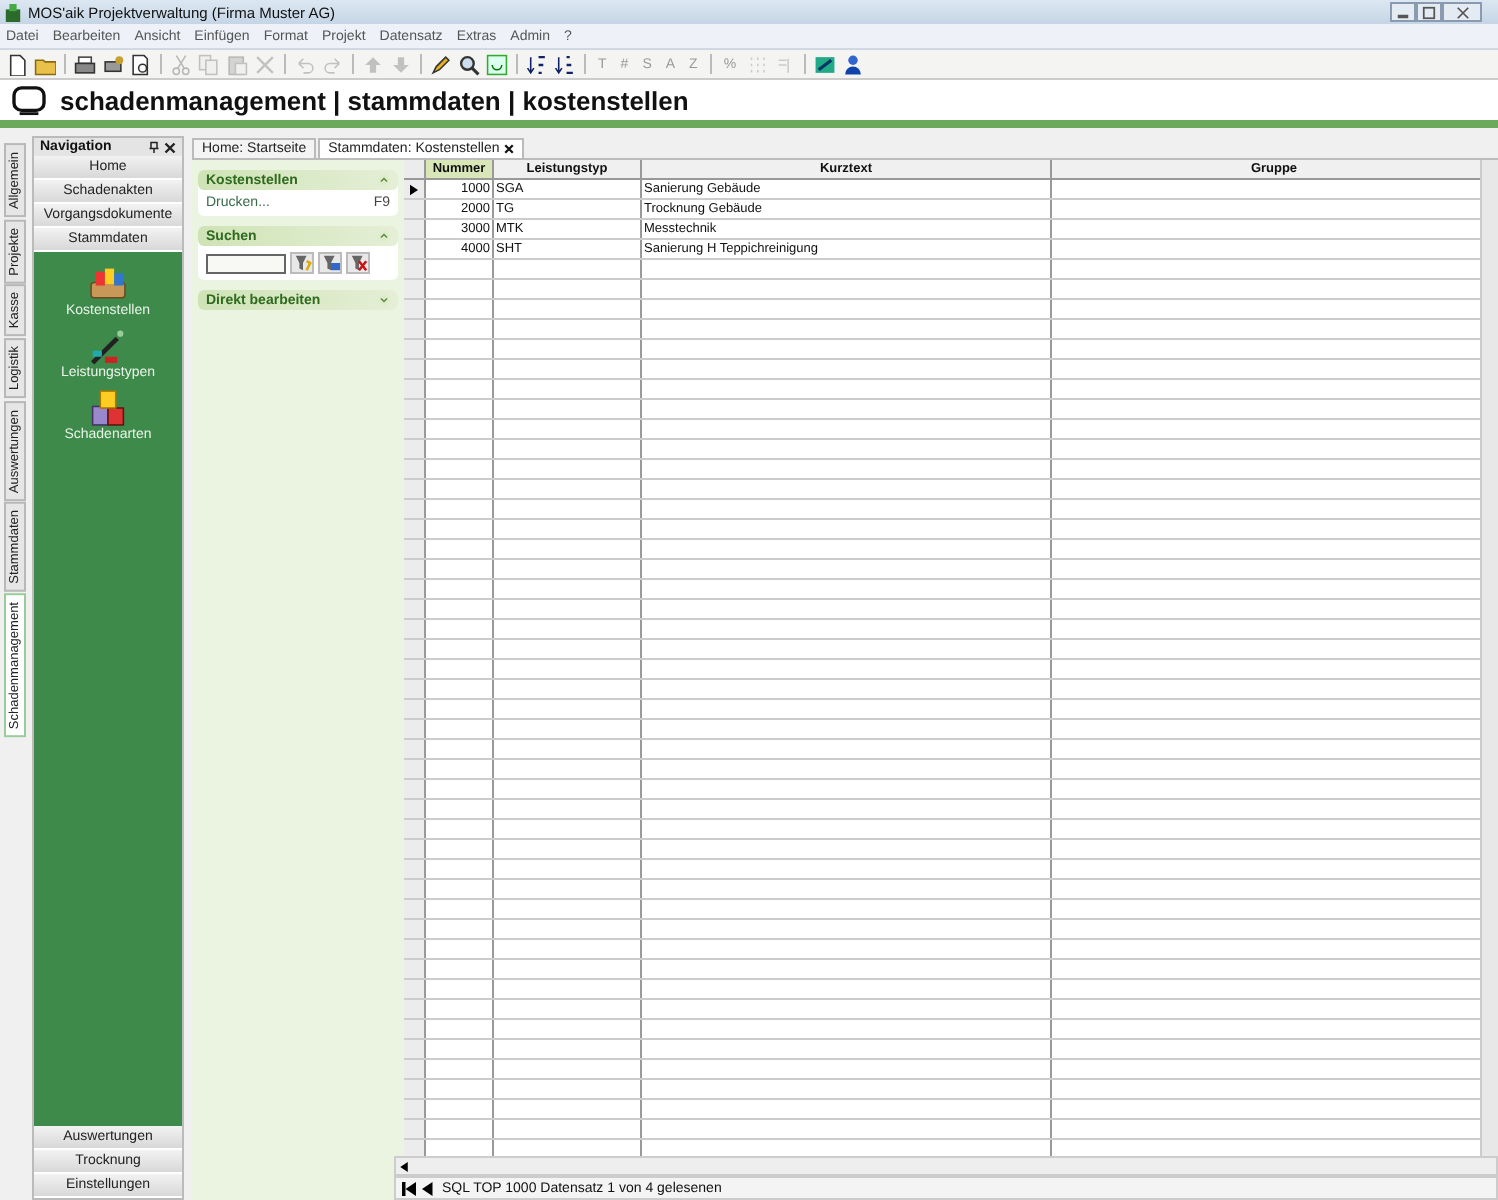  I want to click on person-icon, so click(853, 64).